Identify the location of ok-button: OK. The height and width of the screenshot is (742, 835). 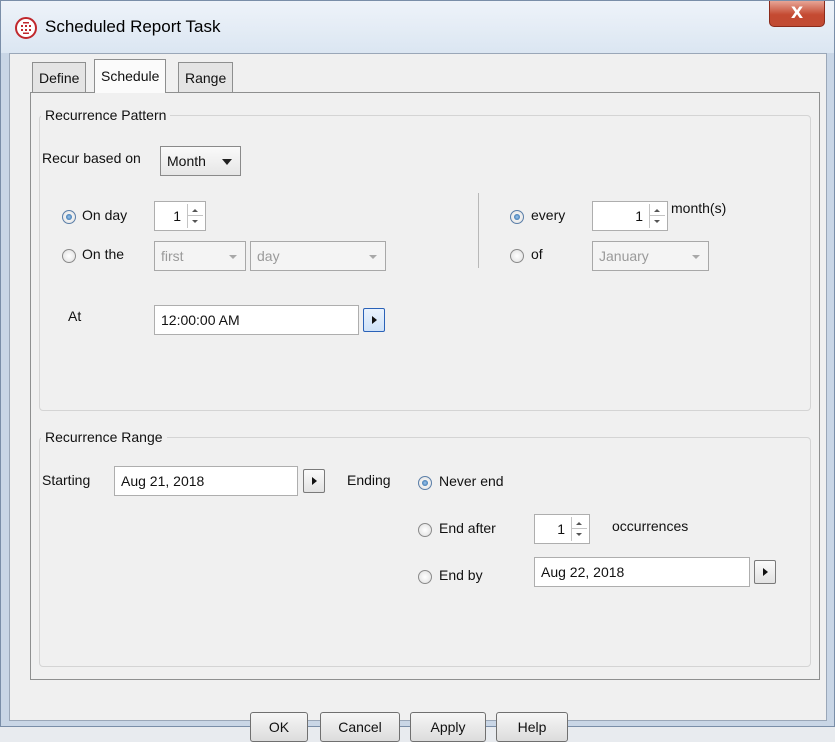
(279, 727).